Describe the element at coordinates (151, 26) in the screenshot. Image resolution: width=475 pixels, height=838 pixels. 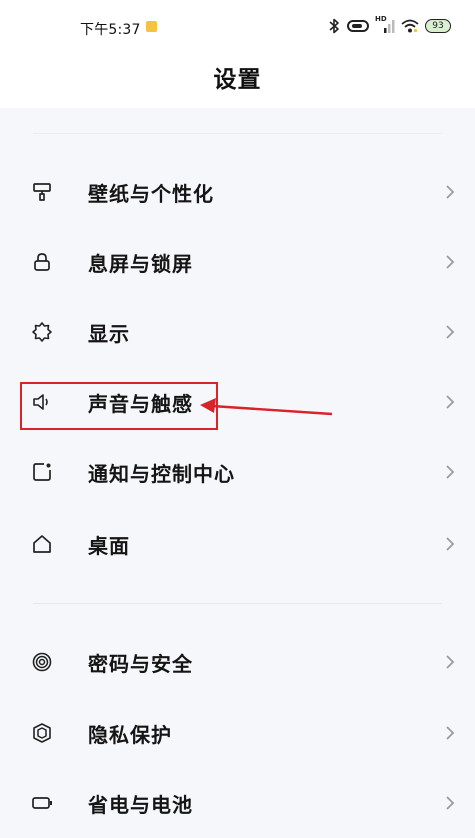
I see `notification-indicator-icon` at that location.